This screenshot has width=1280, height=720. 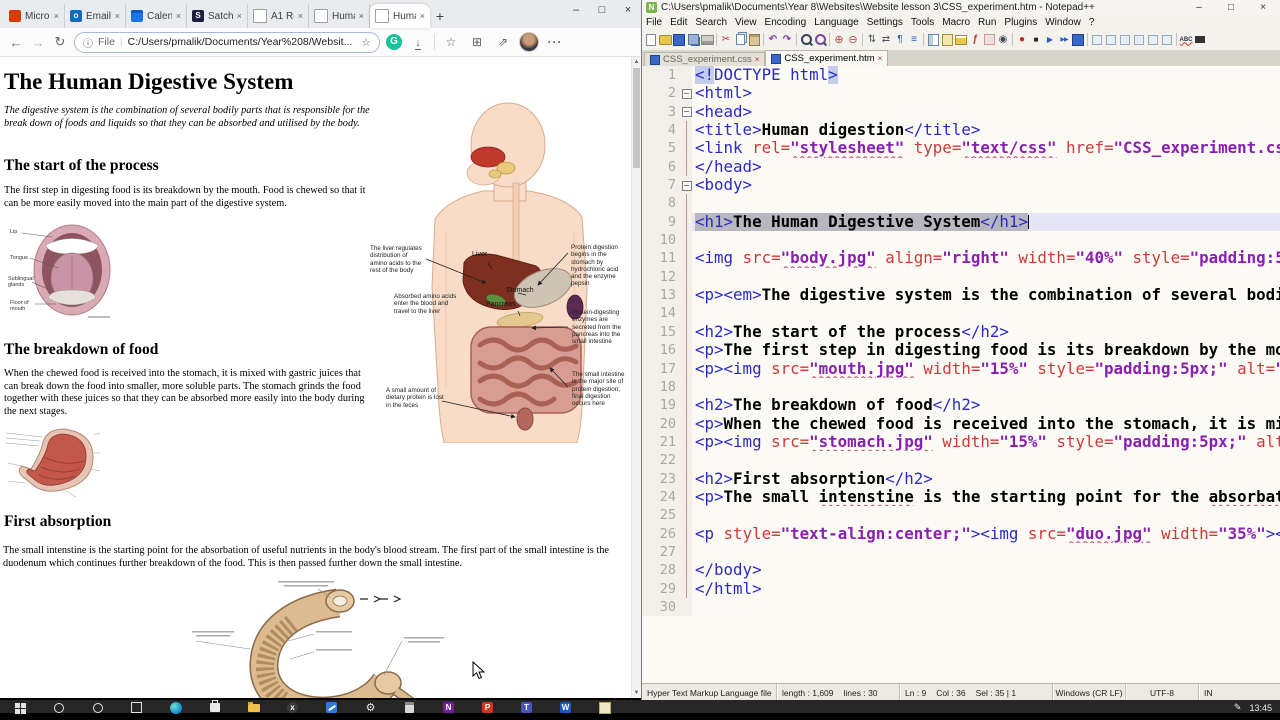 What do you see at coordinates (565, 707) in the screenshot?
I see `taskbar-word-icon: W` at bounding box center [565, 707].